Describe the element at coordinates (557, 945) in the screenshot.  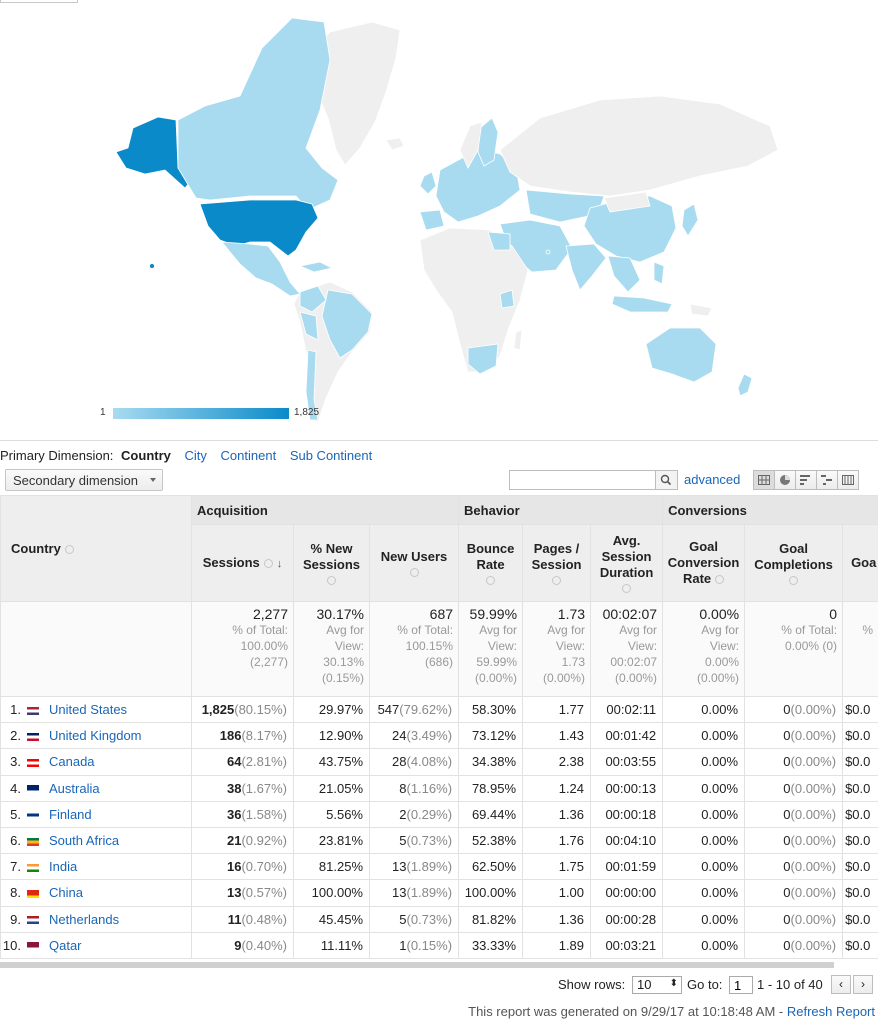
I see `pages-session-cell: 1.89` at that location.